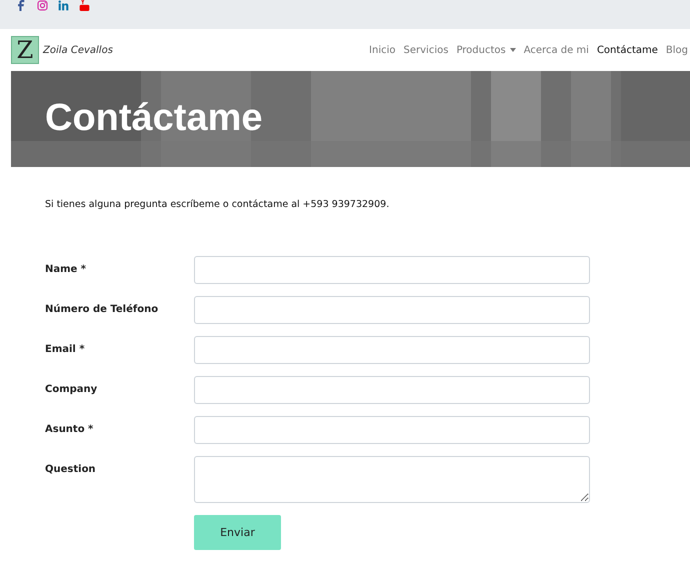 The image size is (690, 581). What do you see at coordinates (69, 430) in the screenshot?
I see `field-label: Asunto *` at bounding box center [69, 430].